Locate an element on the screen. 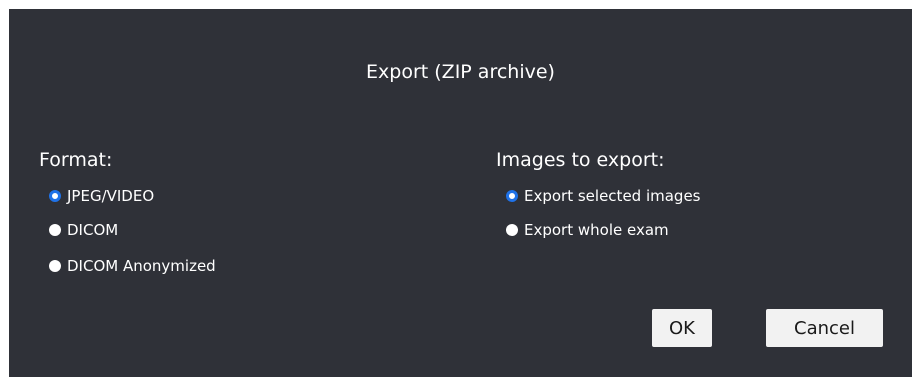 Image resolution: width=921 pixels, height=377 pixels. format-option-dicom-anonymized: DICOM Anonymized is located at coordinates (132, 266).